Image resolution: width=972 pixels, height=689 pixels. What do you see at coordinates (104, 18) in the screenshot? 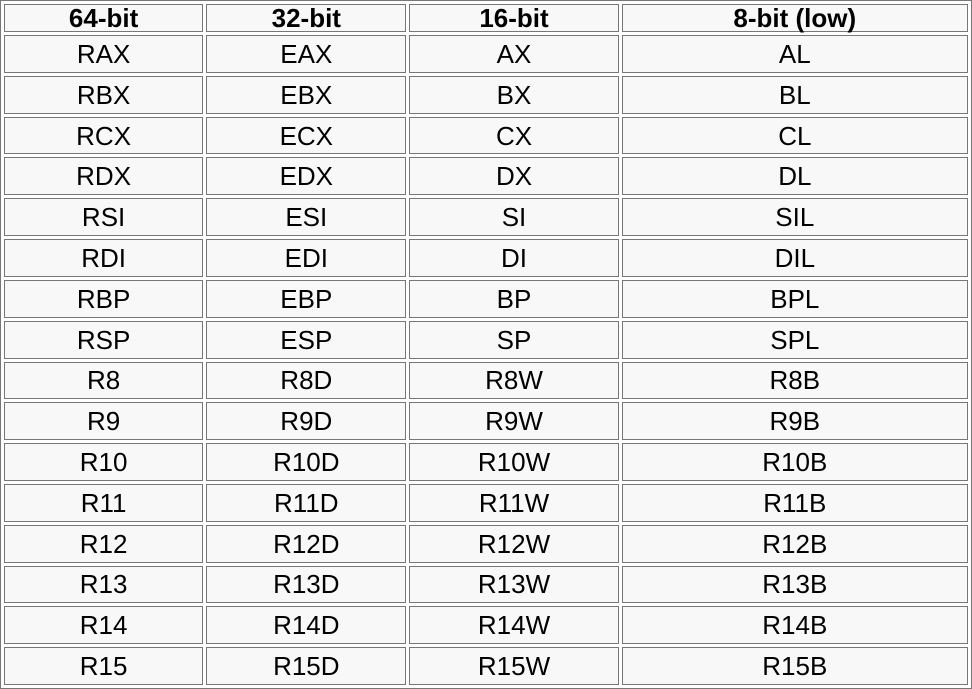
I see `header-cell-64-bit: 64-bit` at bounding box center [104, 18].